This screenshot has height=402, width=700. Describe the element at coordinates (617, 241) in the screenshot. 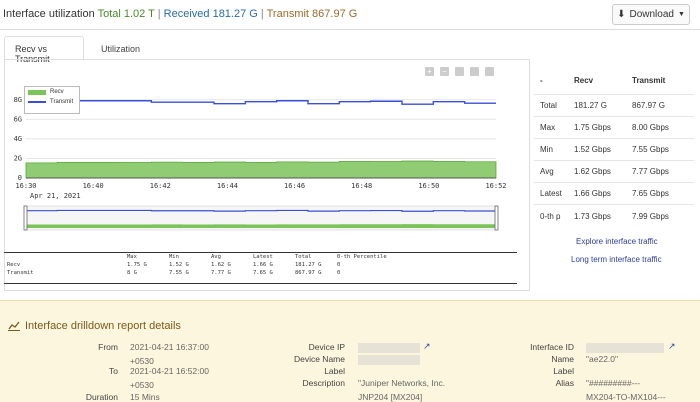

I see `explore-traffic-link: Explore interface traffic` at that location.